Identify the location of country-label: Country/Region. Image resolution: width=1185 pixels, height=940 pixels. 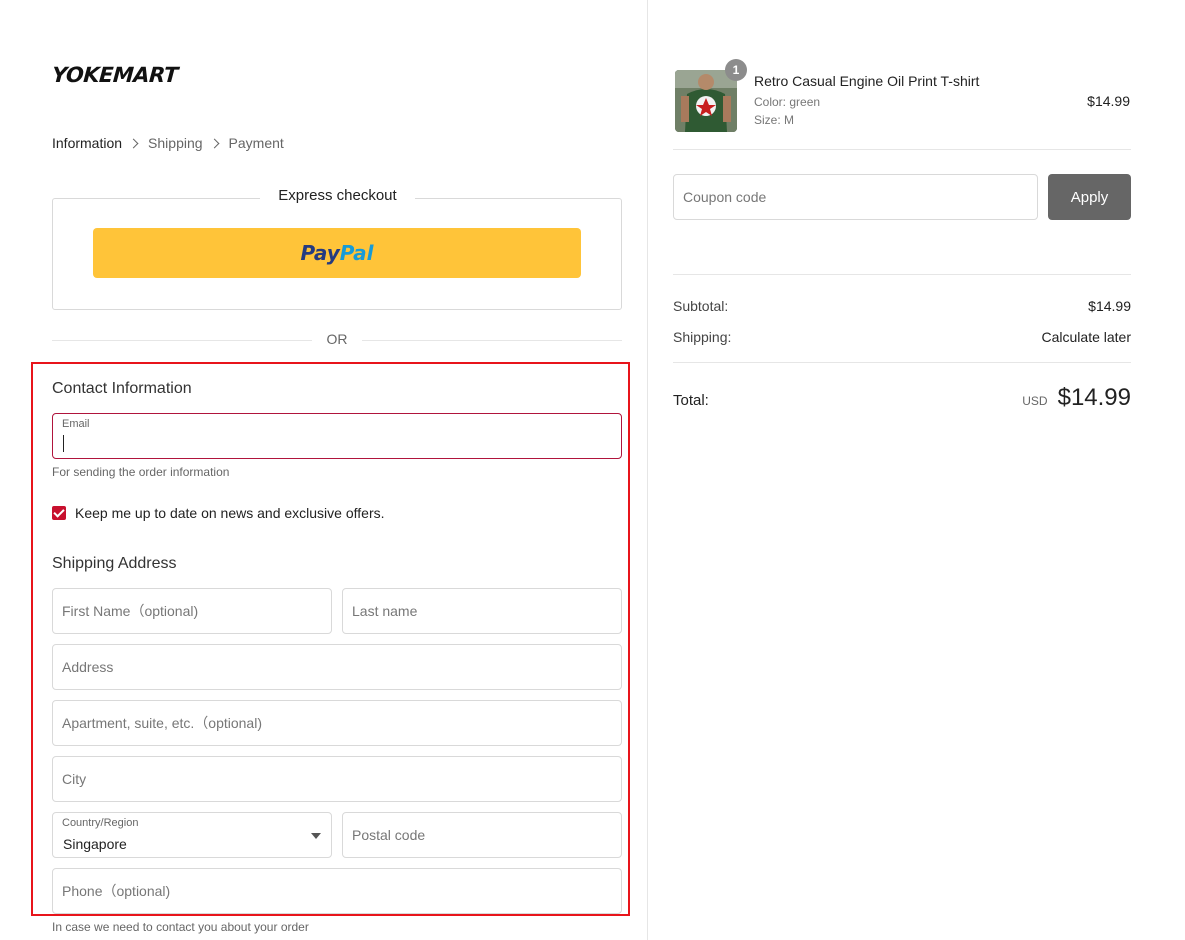
(100, 823).